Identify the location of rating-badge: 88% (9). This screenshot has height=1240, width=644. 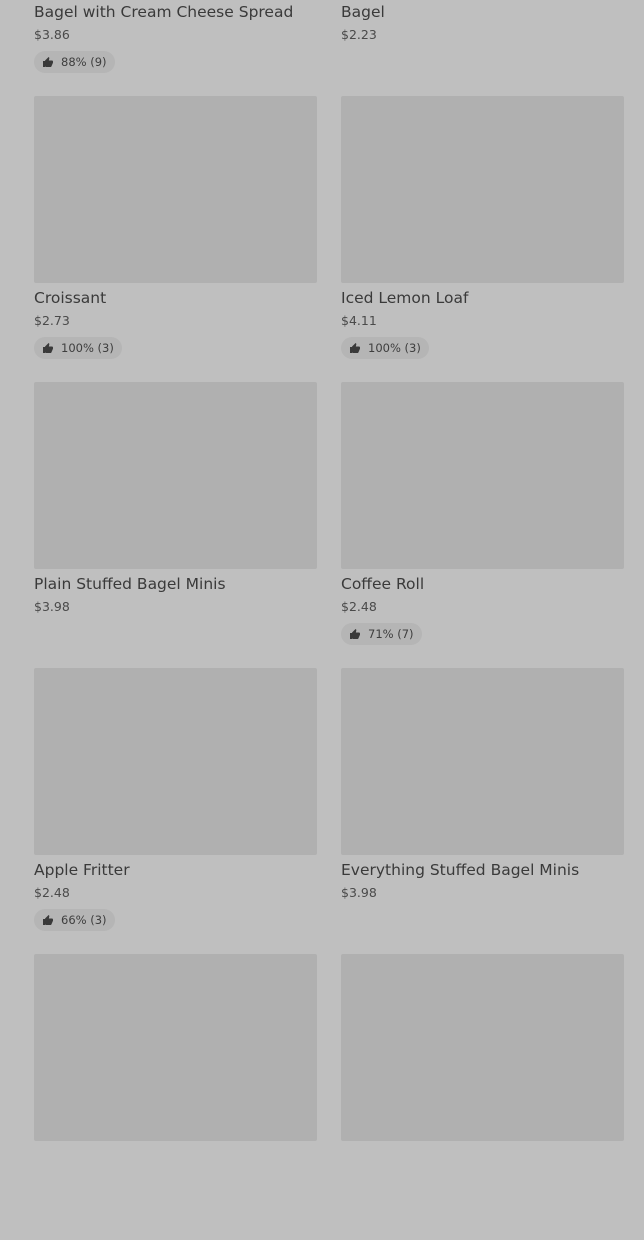
(74, 62).